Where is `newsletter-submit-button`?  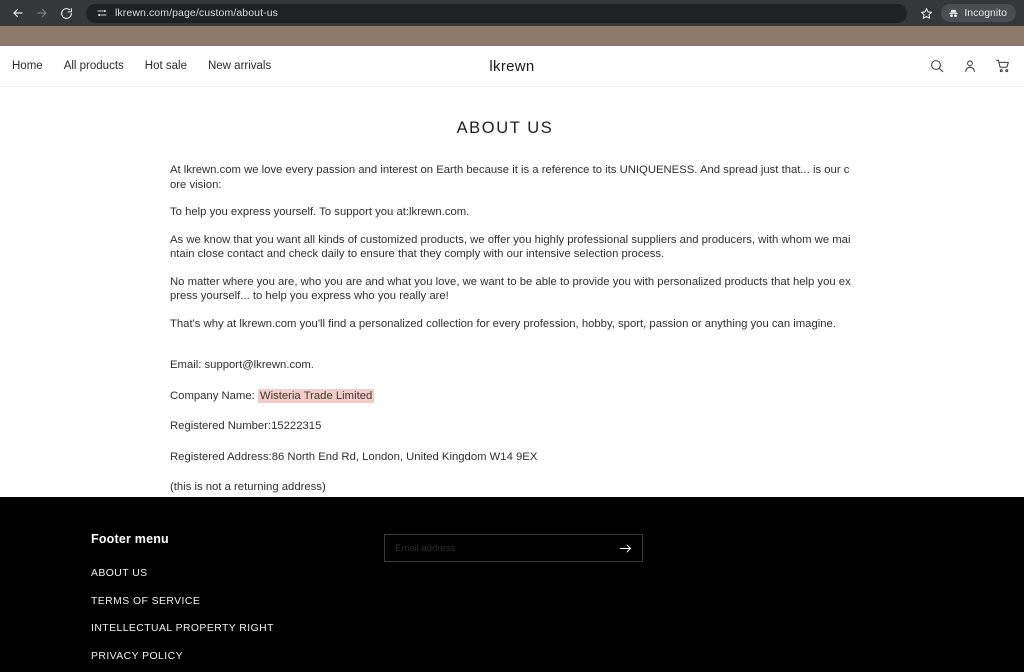
newsletter-submit-button is located at coordinates (625, 548).